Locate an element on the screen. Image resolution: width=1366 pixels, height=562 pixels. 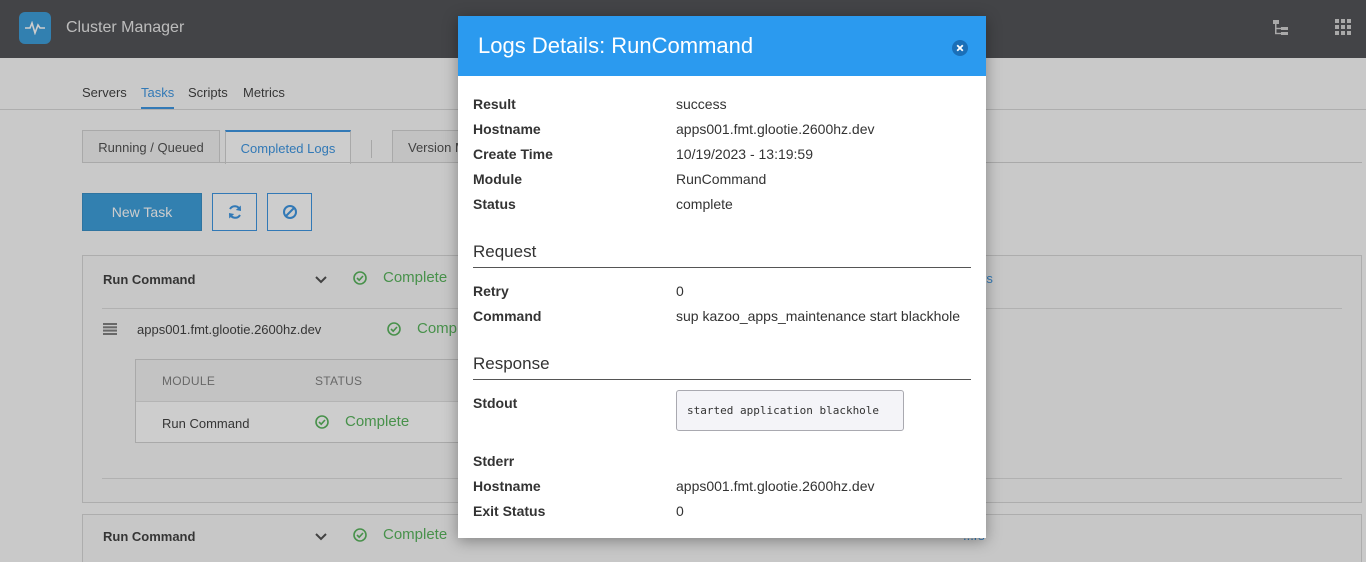
response-hostname-label: Hostname is located at coordinates (507, 486).